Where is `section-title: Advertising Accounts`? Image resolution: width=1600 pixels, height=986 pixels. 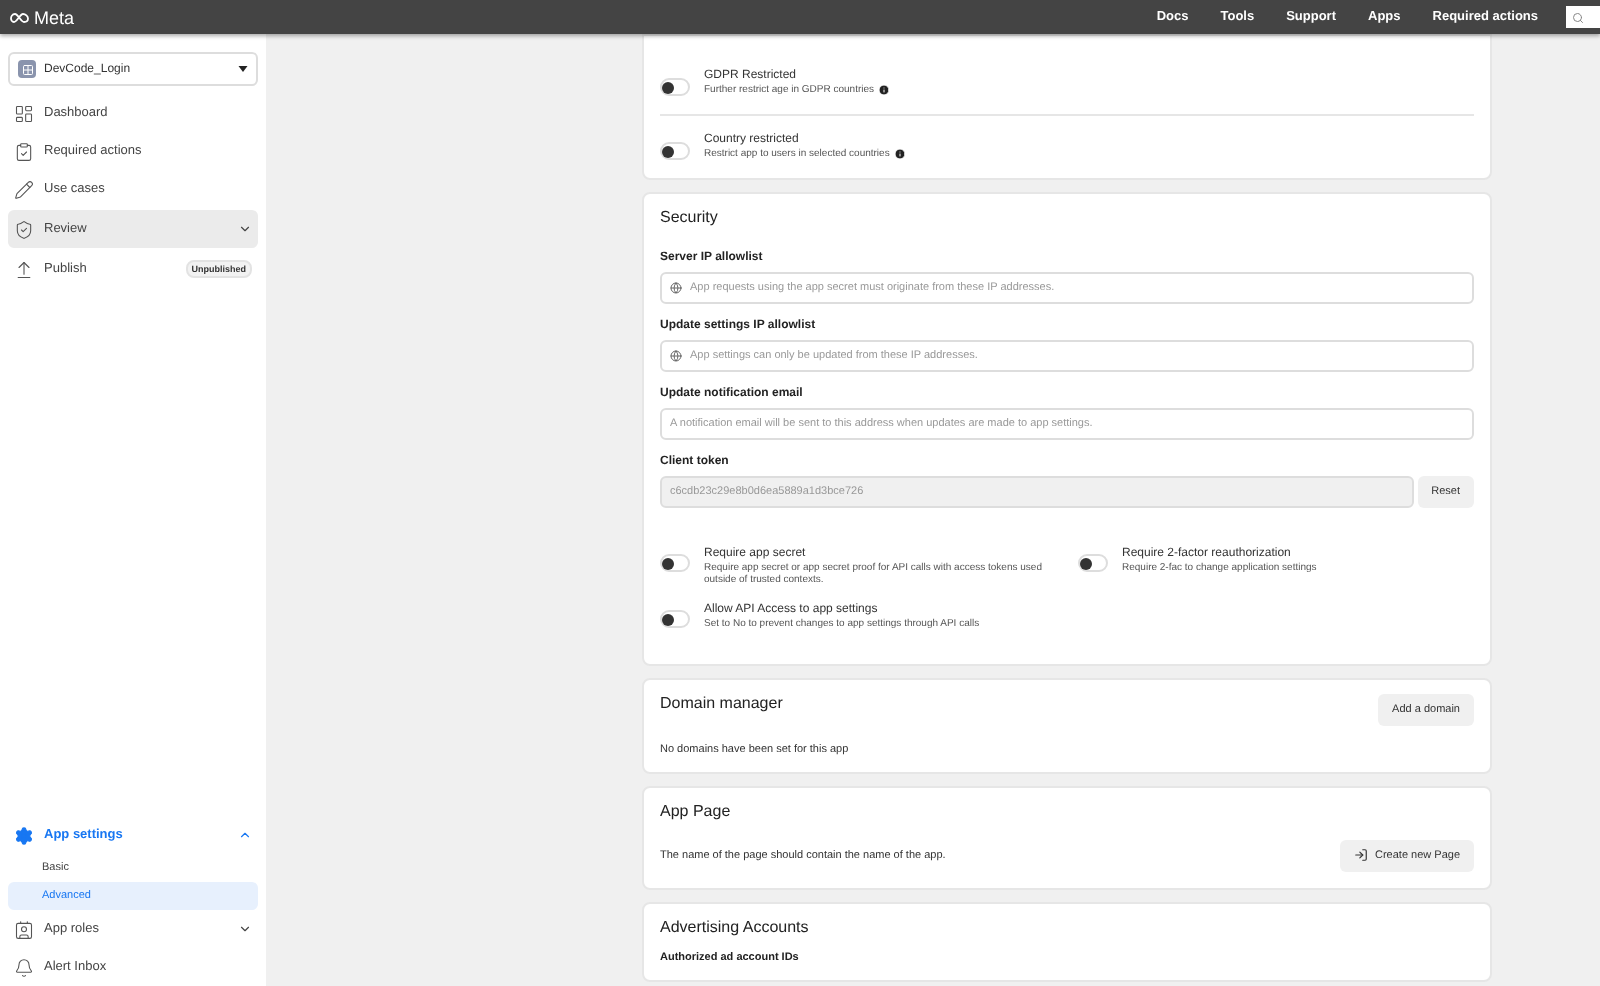
section-title: Advertising Accounts is located at coordinates (735, 926).